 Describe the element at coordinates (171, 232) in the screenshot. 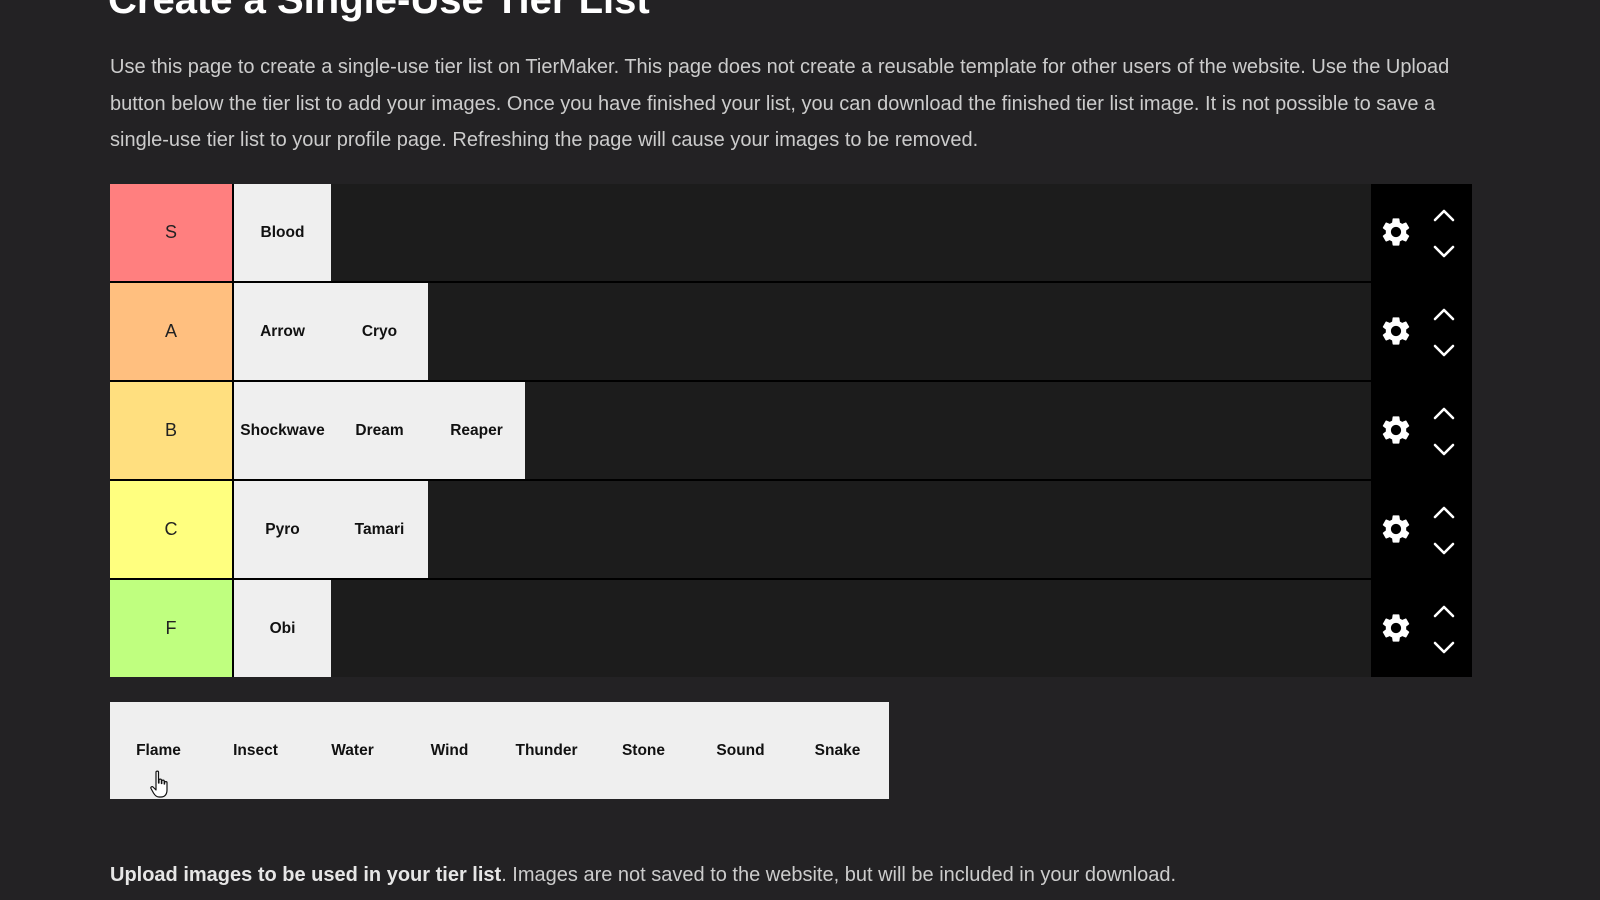

I see `tier-label: S` at that location.